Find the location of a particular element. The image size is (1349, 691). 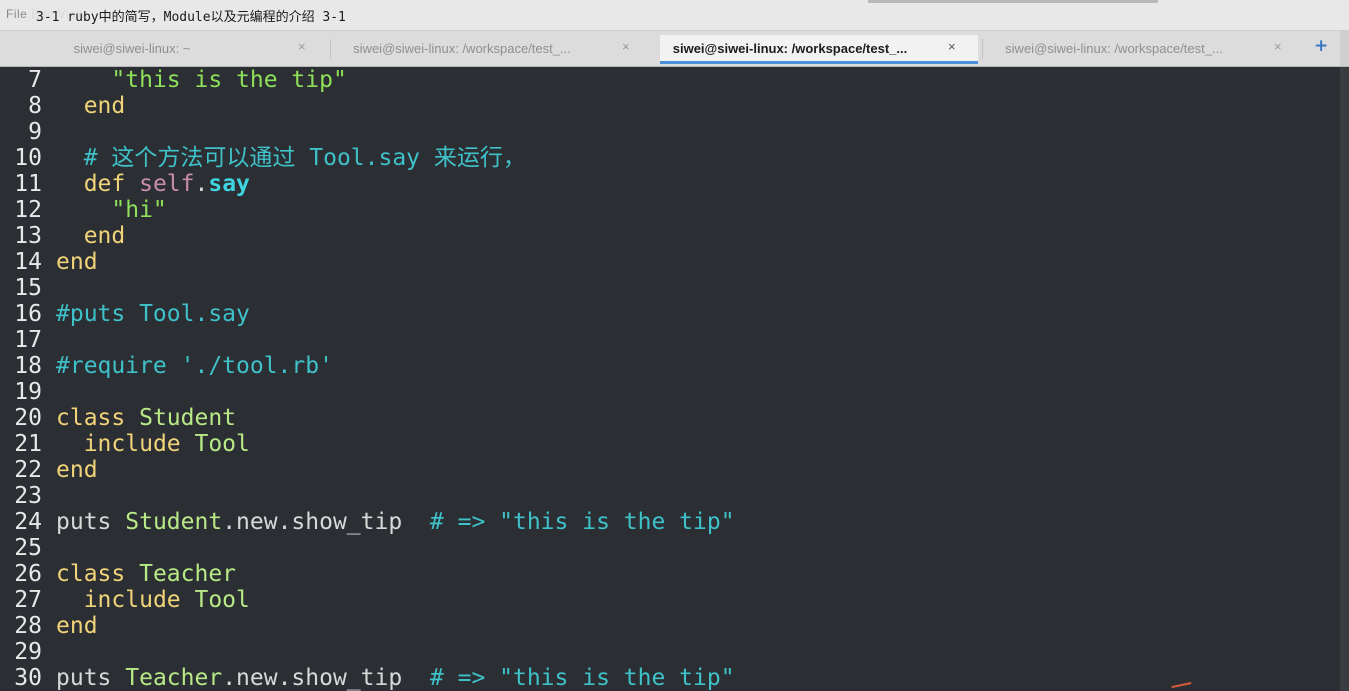

add-tab-icon: + is located at coordinates (1321, 46).